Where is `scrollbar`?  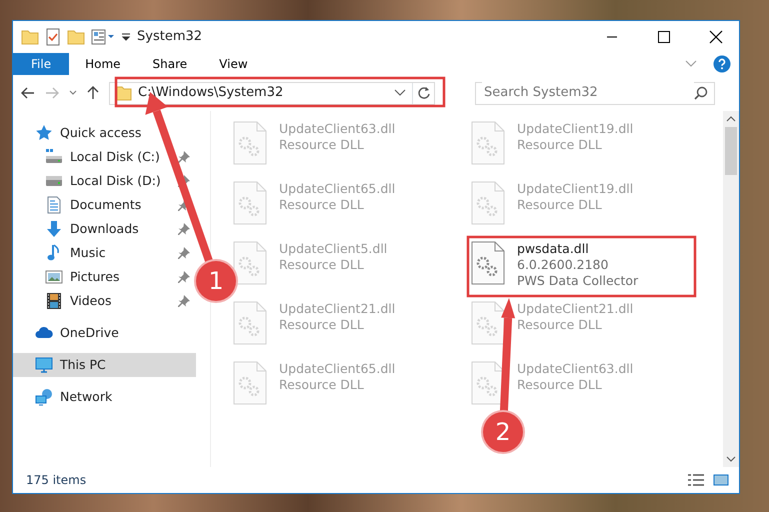 scrollbar is located at coordinates (731, 289).